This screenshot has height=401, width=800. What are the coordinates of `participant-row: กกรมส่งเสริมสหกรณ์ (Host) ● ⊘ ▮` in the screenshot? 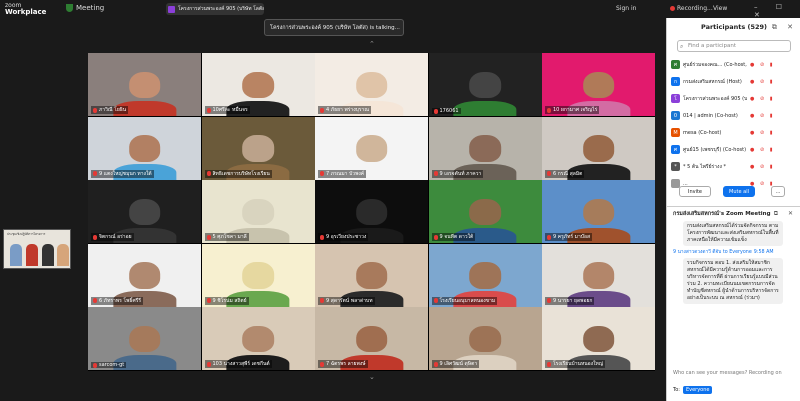 It's located at (735, 81).